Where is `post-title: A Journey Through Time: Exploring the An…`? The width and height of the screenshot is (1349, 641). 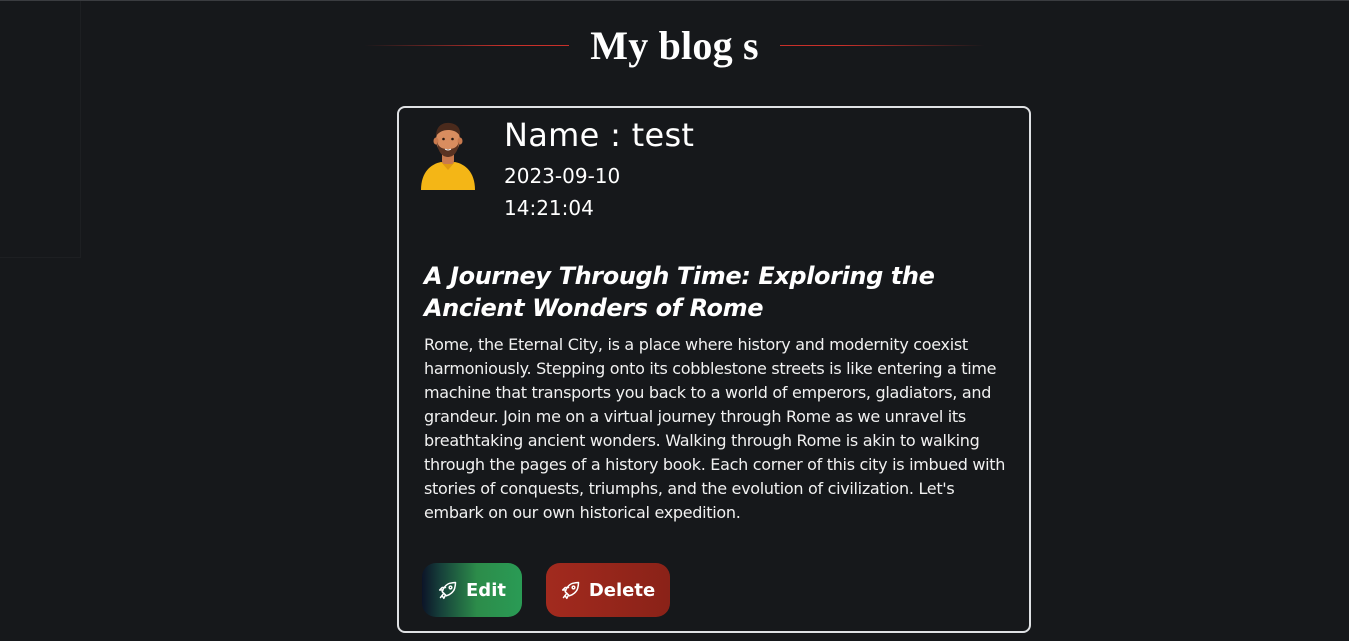 post-title: A Journey Through Time: Exploring the An… is located at coordinates (679, 292).